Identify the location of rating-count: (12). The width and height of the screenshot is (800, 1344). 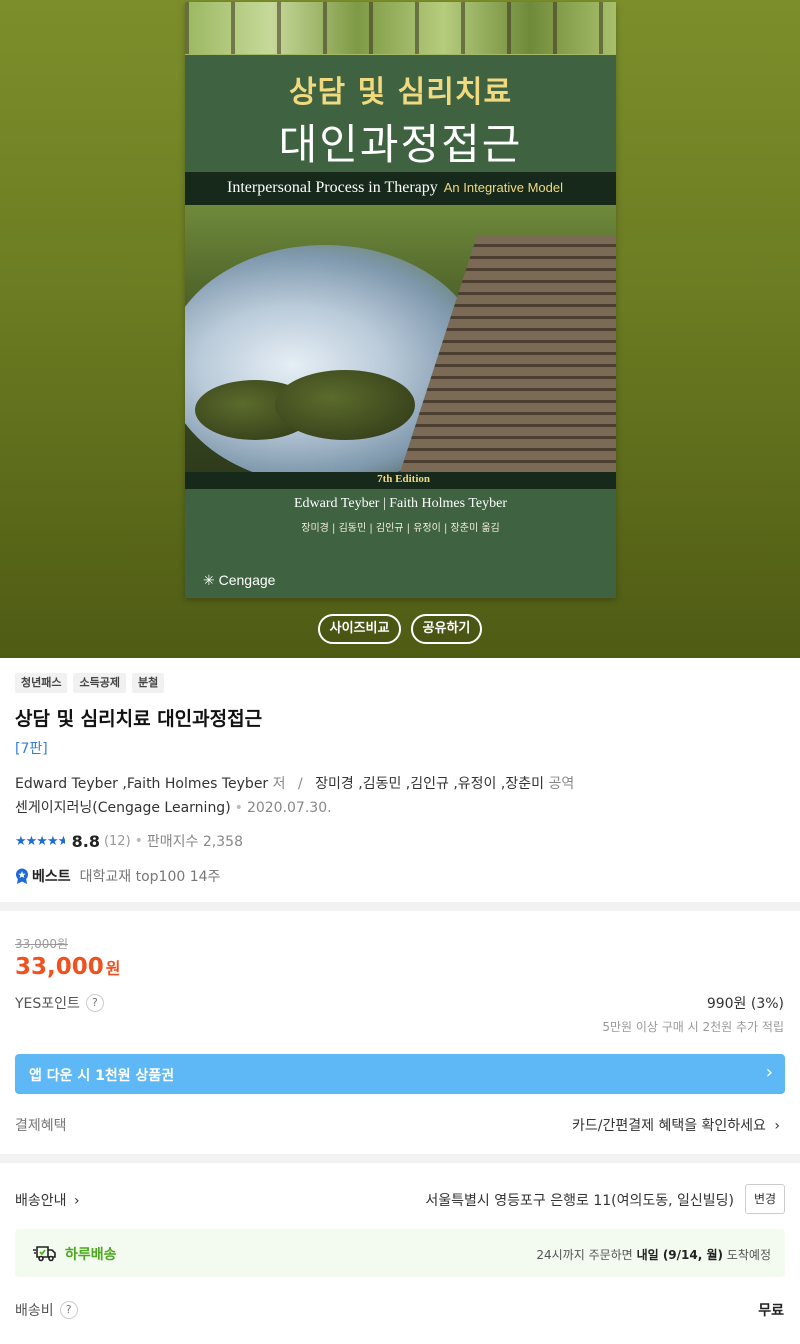
(117, 841).